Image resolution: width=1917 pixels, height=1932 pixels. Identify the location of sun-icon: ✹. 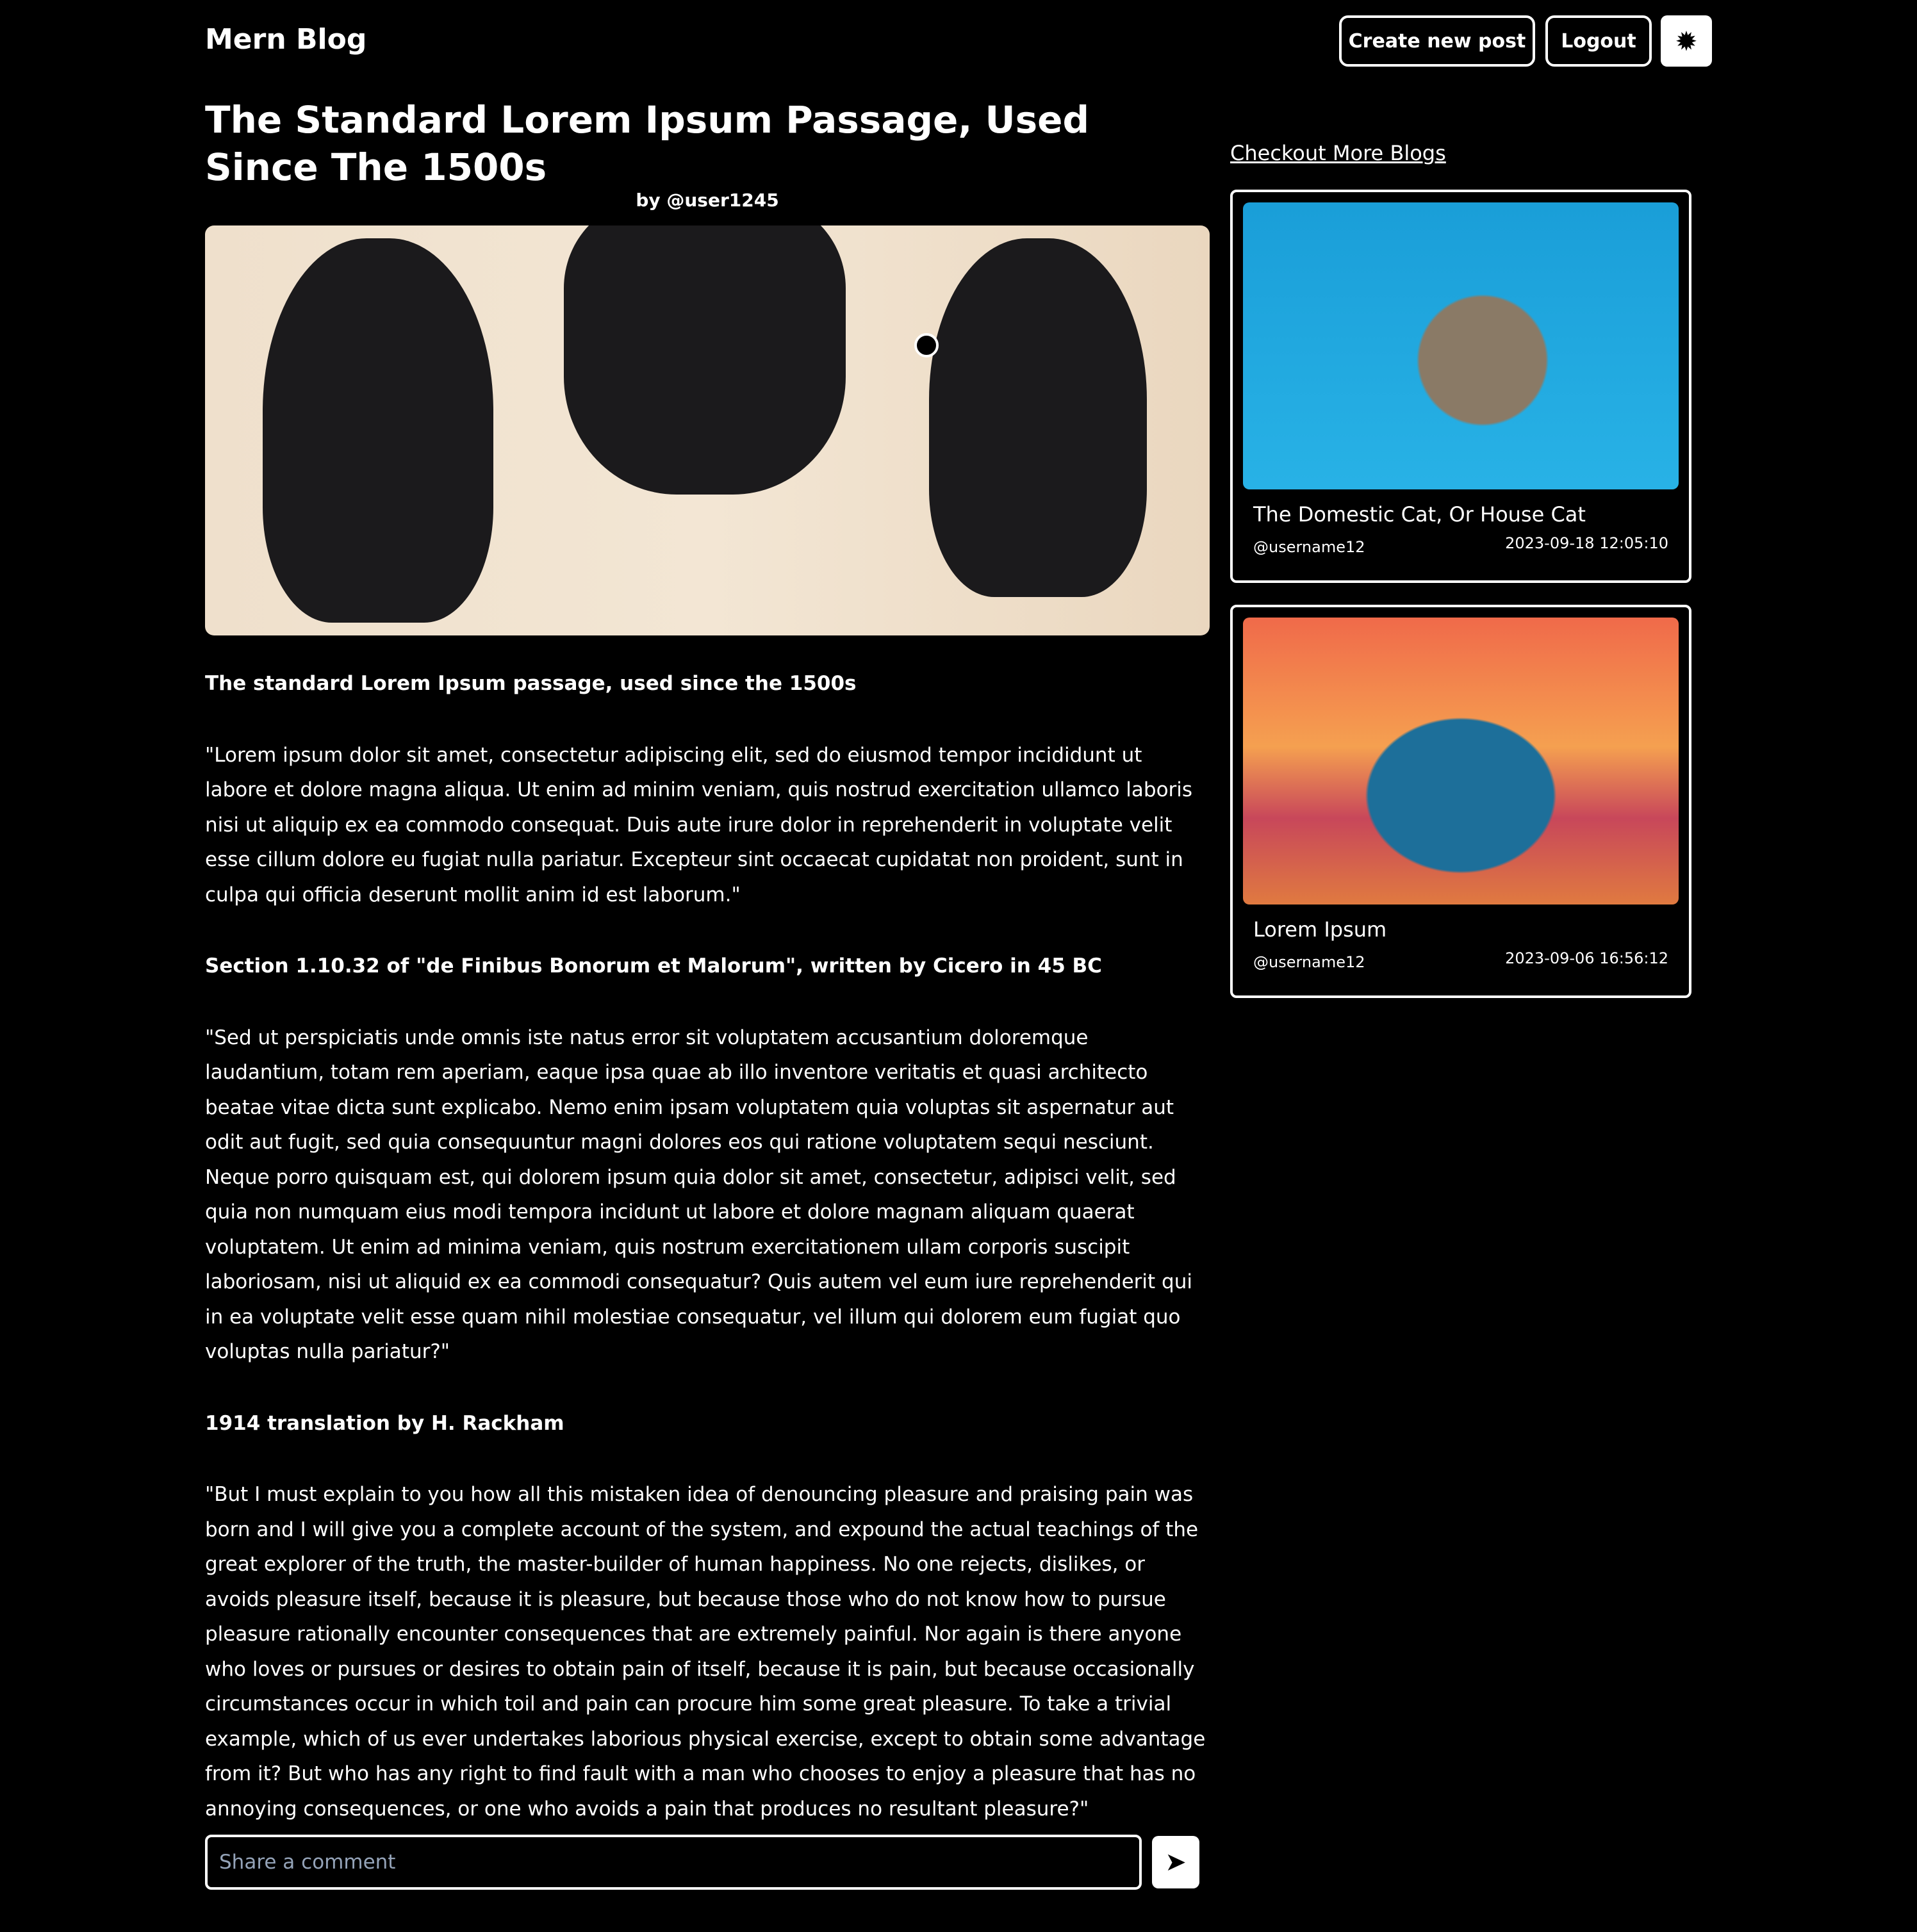
(1686, 41).